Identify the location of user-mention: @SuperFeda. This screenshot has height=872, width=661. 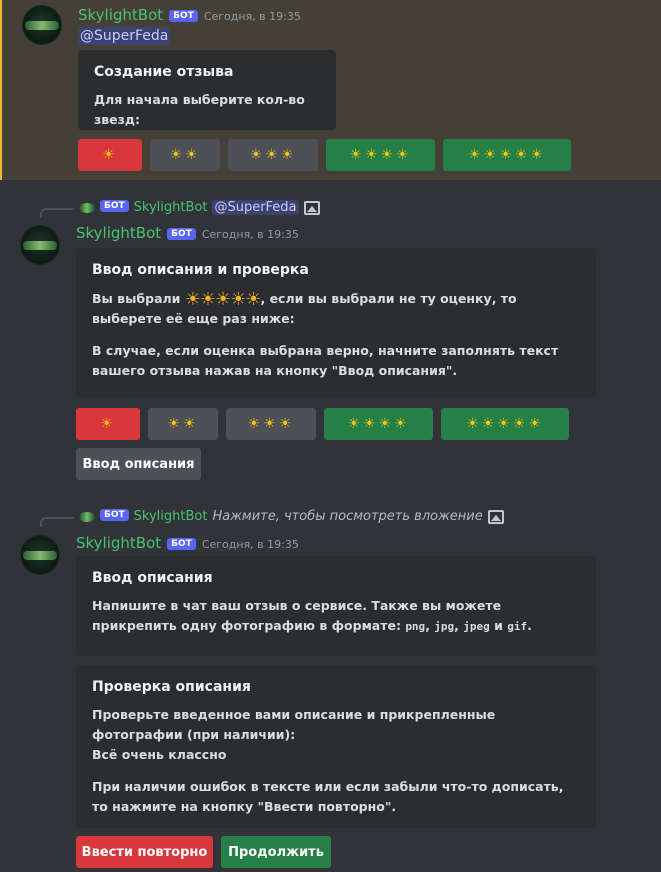
(124, 36).